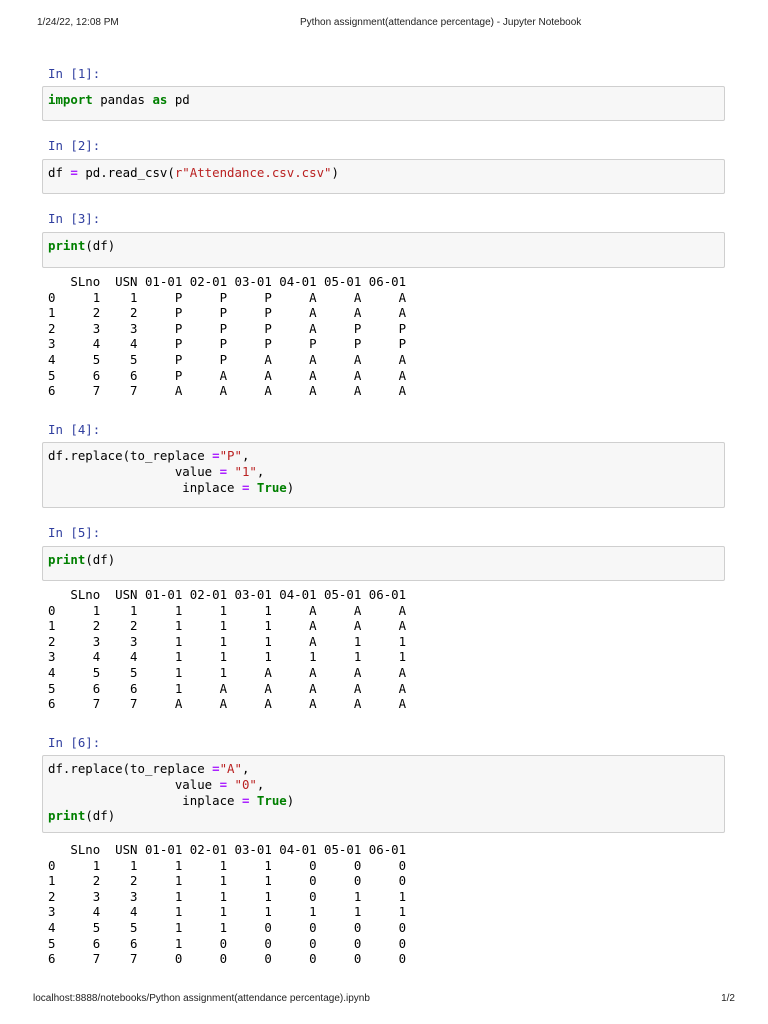  Describe the element at coordinates (230, 455) in the screenshot. I see `code-token-string: "P"` at that location.